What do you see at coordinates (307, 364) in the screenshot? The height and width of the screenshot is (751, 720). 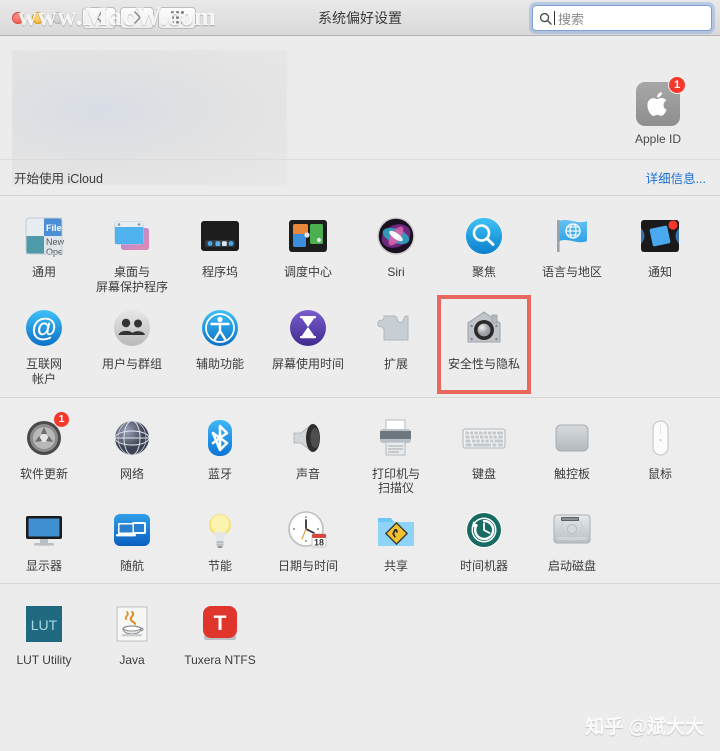 I see `pref-item-label: 屏幕使用时间` at bounding box center [307, 364].